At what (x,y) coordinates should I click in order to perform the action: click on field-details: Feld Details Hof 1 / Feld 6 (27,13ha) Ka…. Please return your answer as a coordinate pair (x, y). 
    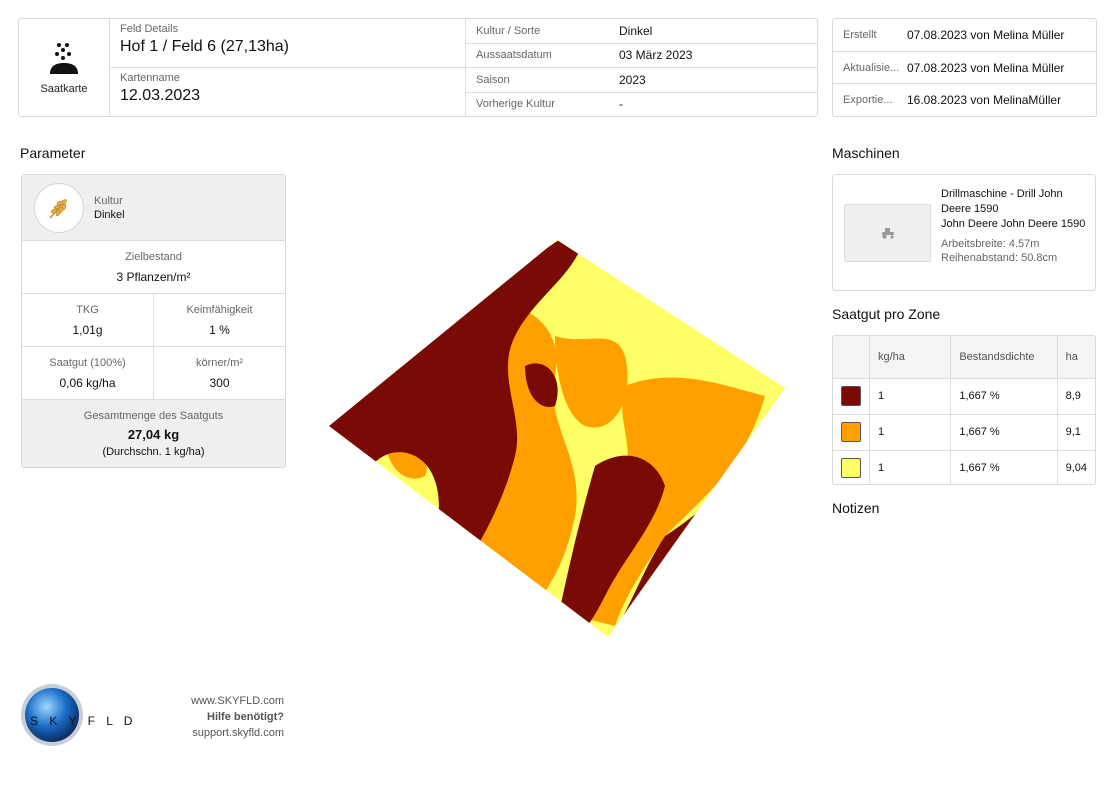
    Looking at the image, I should click on (288, 67).